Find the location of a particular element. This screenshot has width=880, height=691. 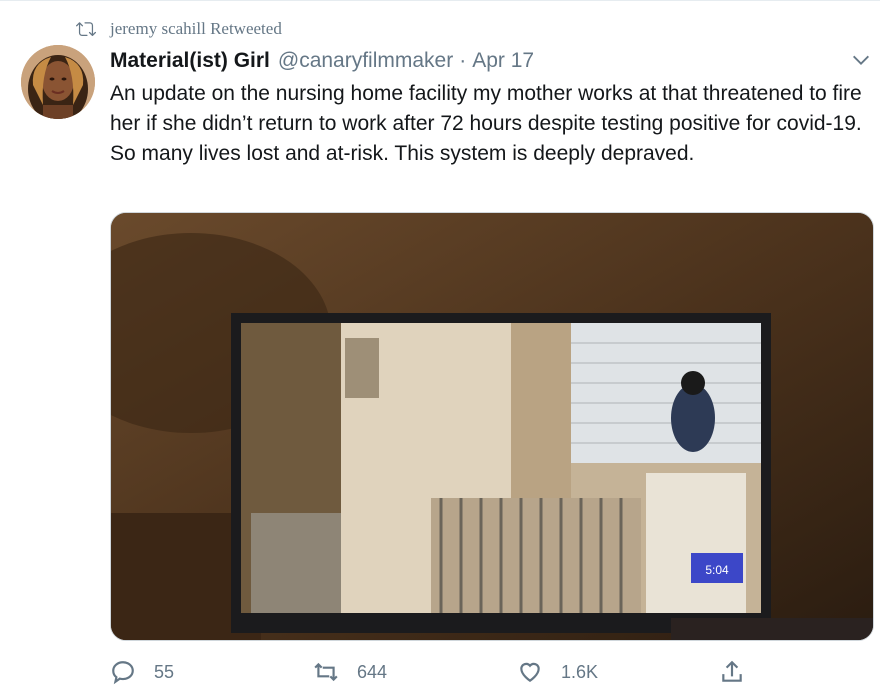

tweet-actions: 55 644 1.6K is located at coordinates (480, 672).